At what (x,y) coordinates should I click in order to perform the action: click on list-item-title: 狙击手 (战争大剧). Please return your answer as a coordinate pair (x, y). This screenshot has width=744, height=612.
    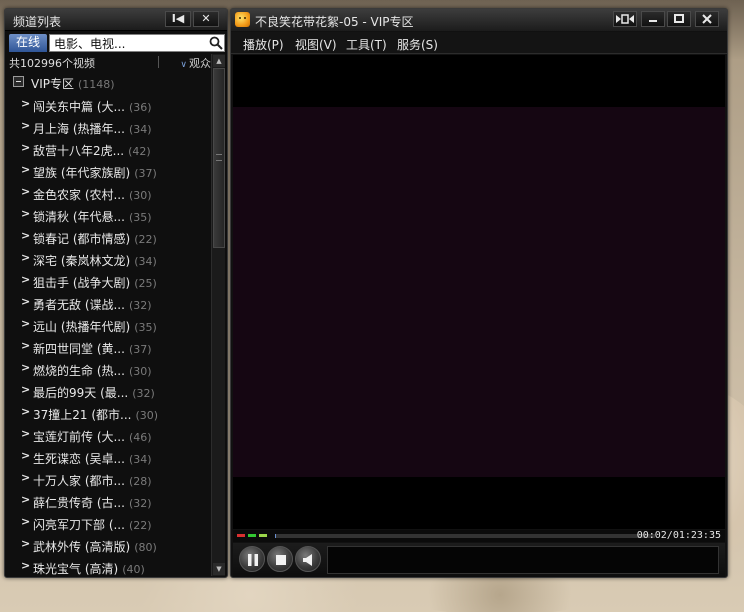
    Looking at the image, I should click on (82, 283).